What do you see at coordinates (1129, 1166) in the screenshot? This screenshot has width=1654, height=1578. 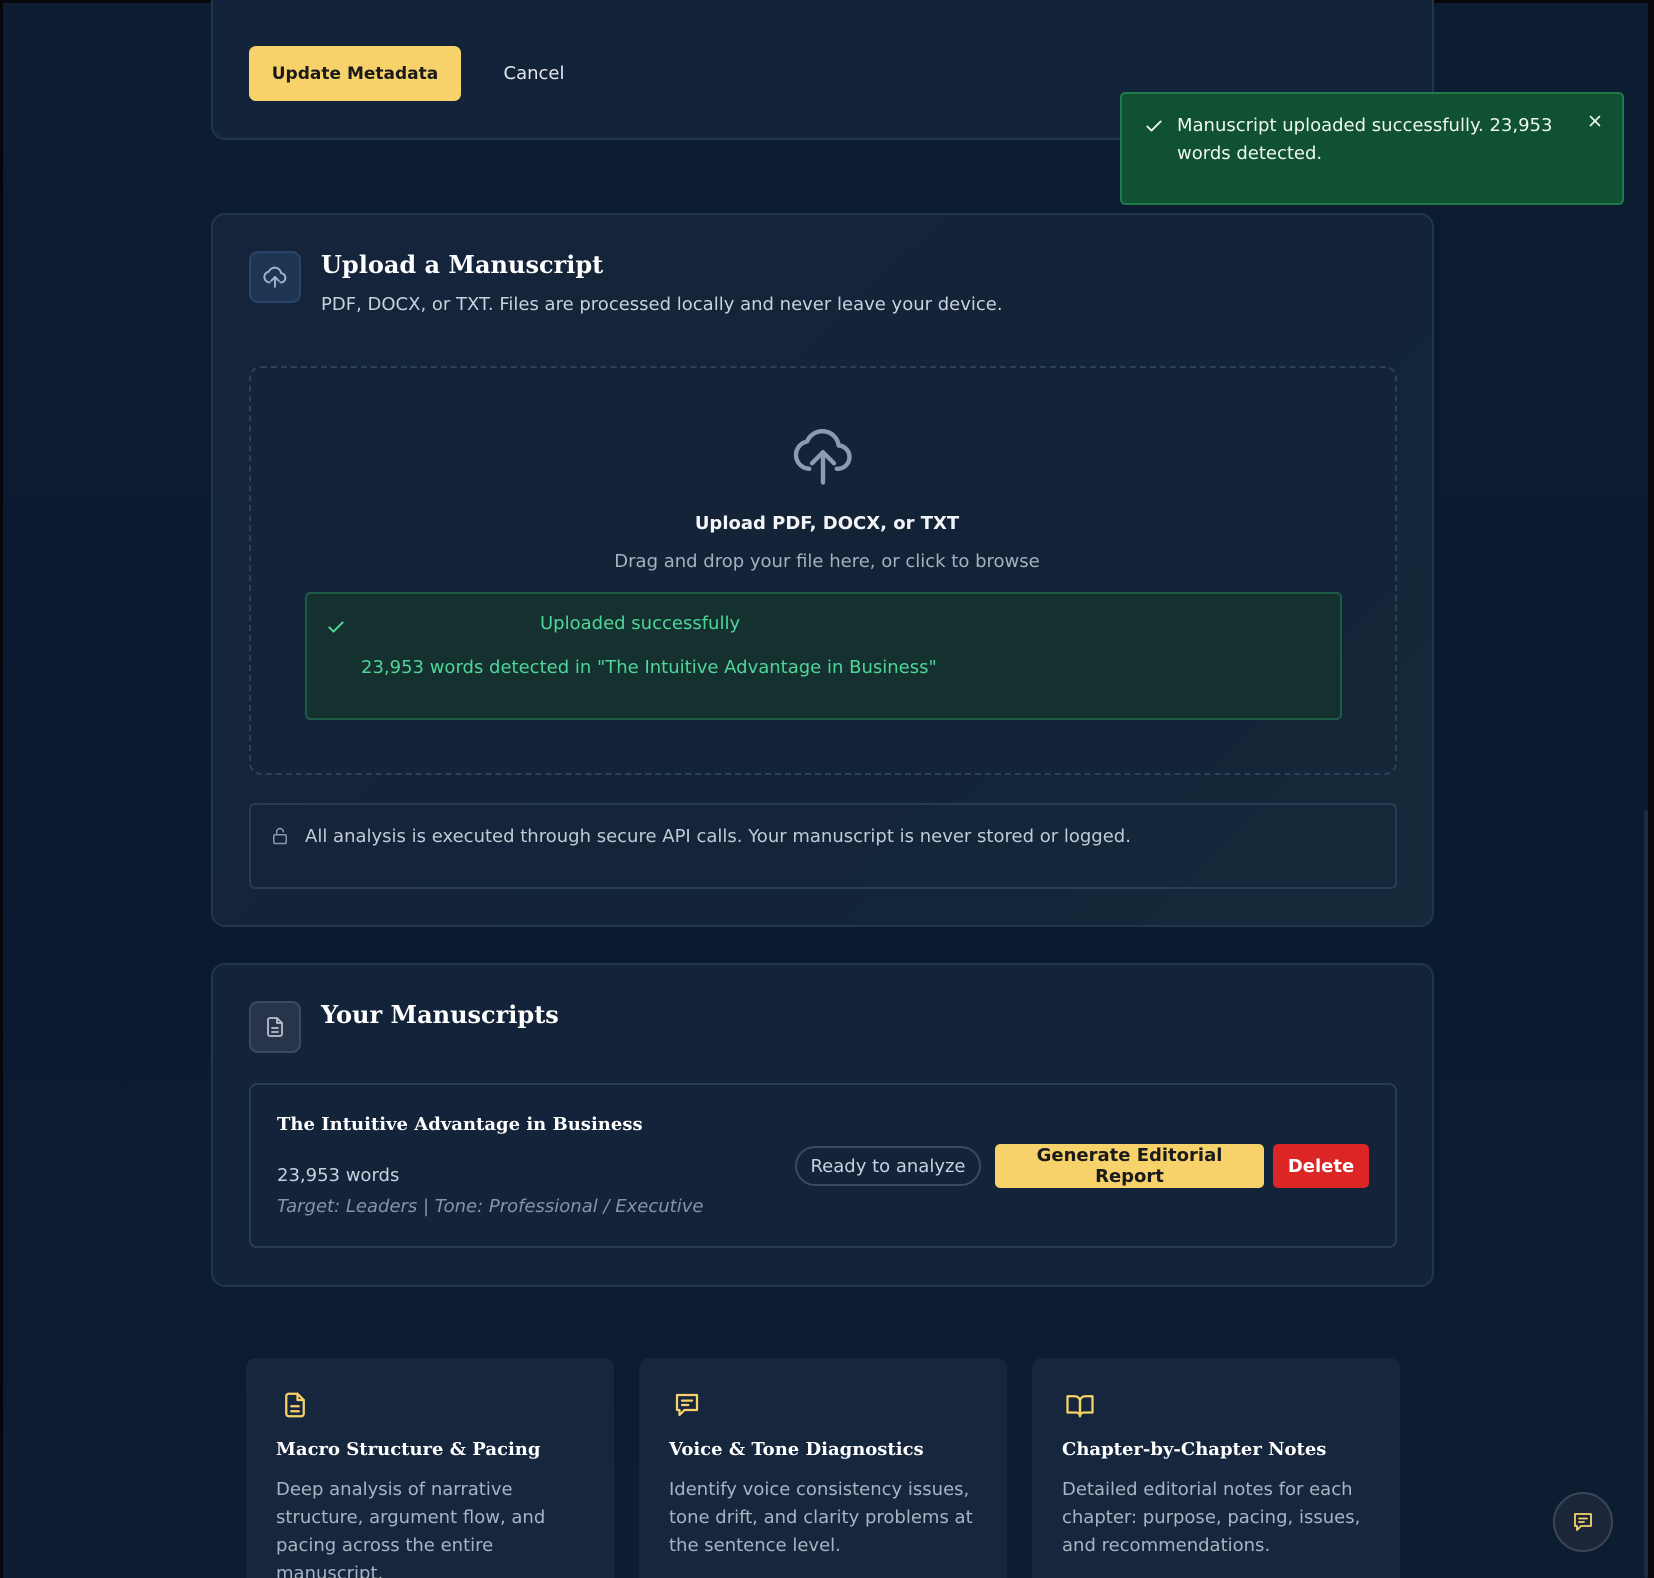 I see `generate-report-button: Generate Editorial Report` at bounding box center [1129, 1166].